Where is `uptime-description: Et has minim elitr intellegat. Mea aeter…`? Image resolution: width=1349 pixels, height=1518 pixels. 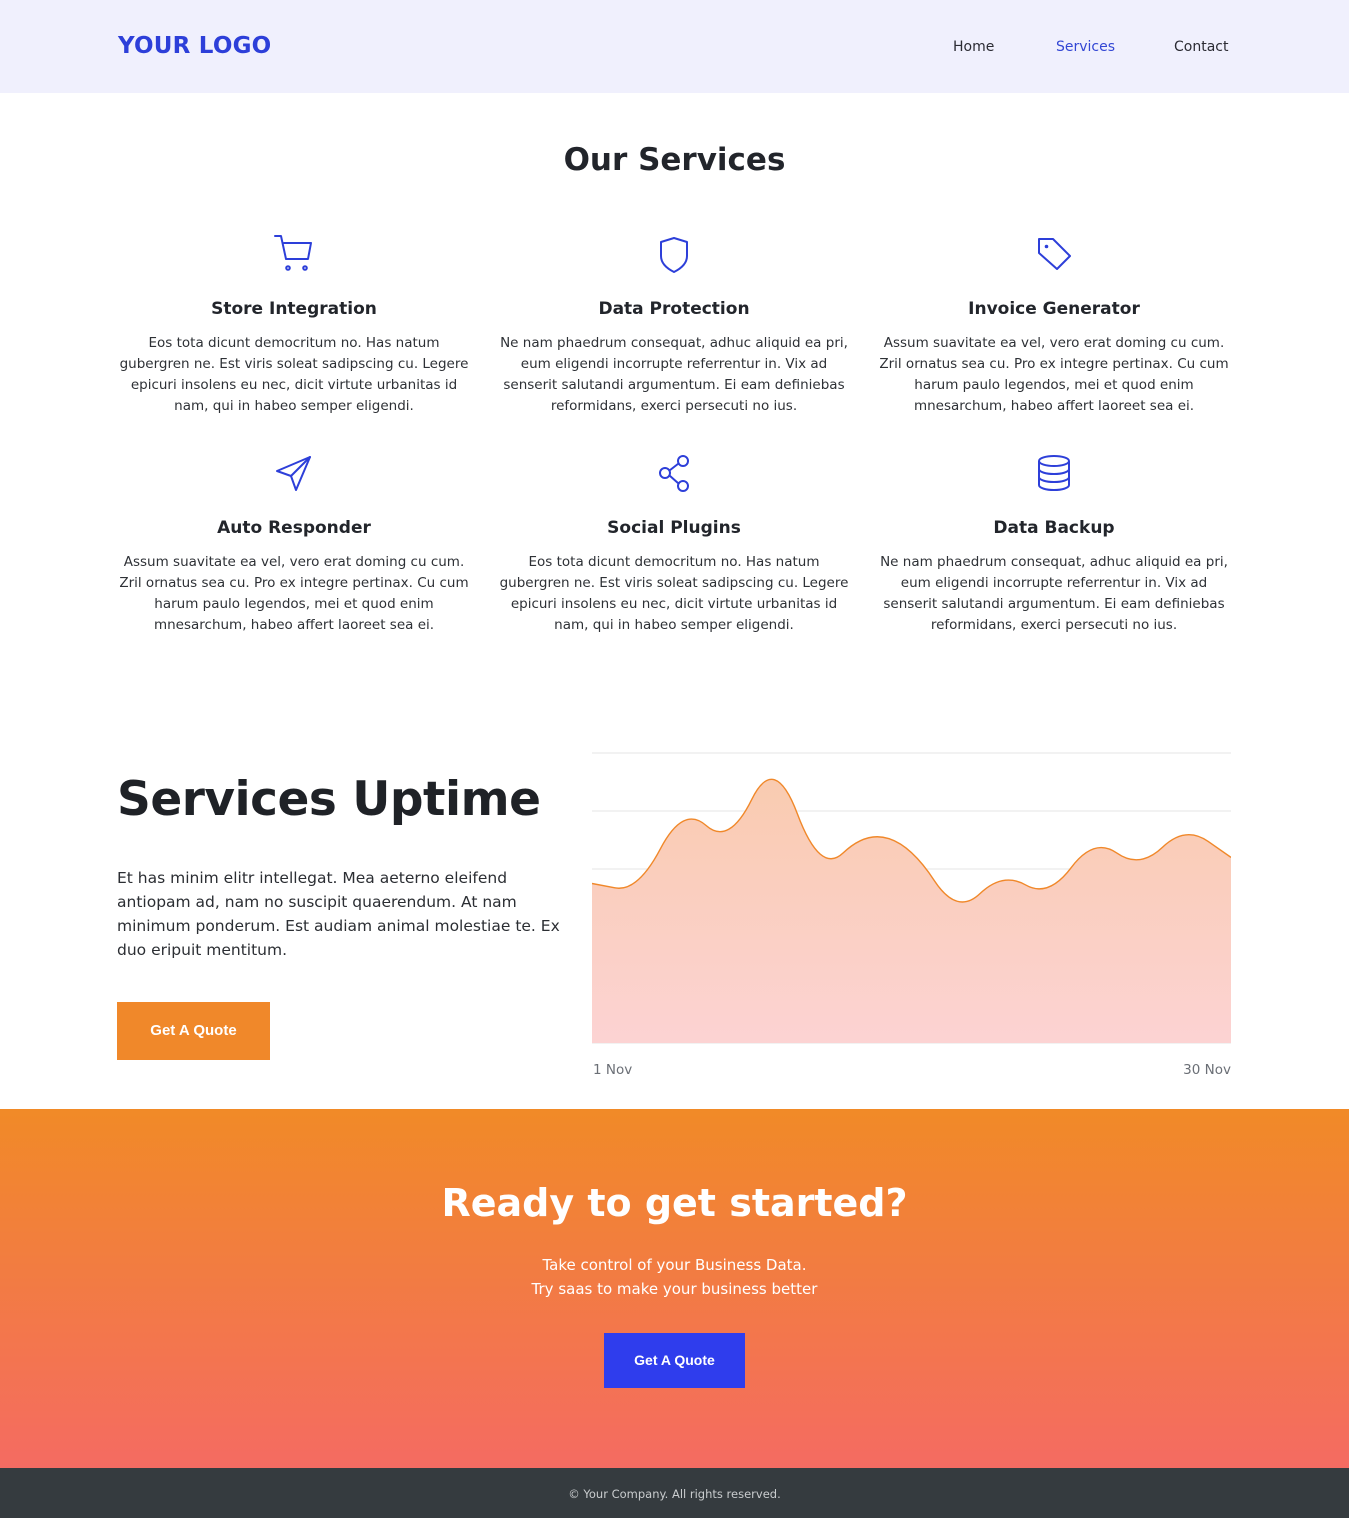 uptime-description: Et has minim elitr intellegat. Mea aeter… is located at coordinates (338, 914).